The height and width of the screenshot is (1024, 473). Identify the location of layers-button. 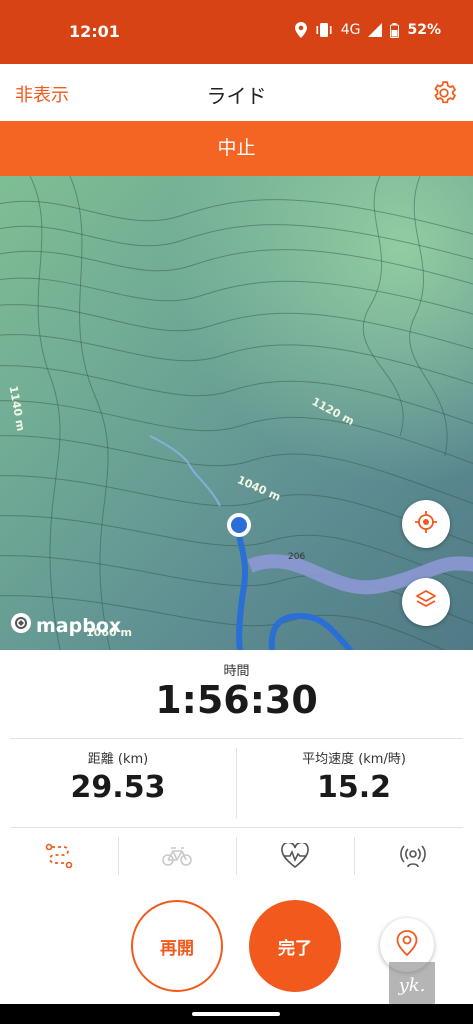
(426, 602).